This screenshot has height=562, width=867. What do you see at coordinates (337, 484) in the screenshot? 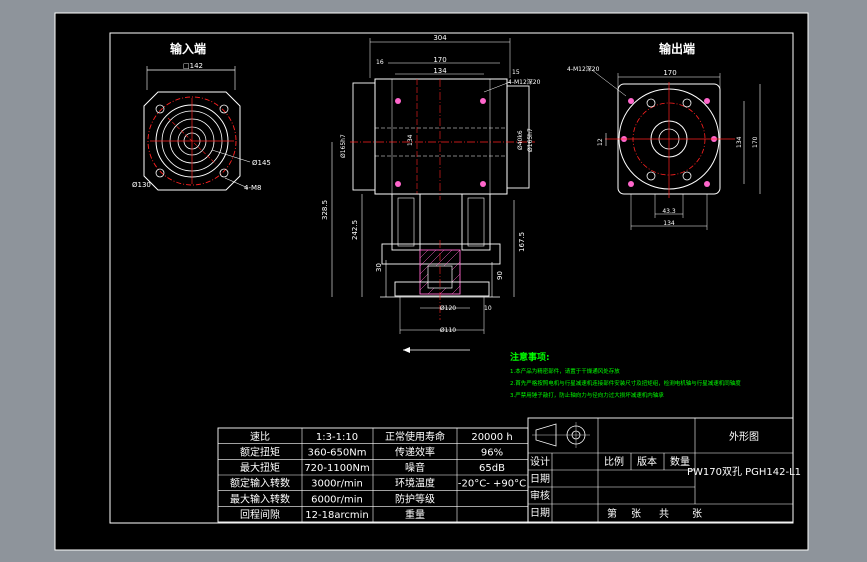
I see `spec-value: 3000r/min` at bounding box center [337, 484].